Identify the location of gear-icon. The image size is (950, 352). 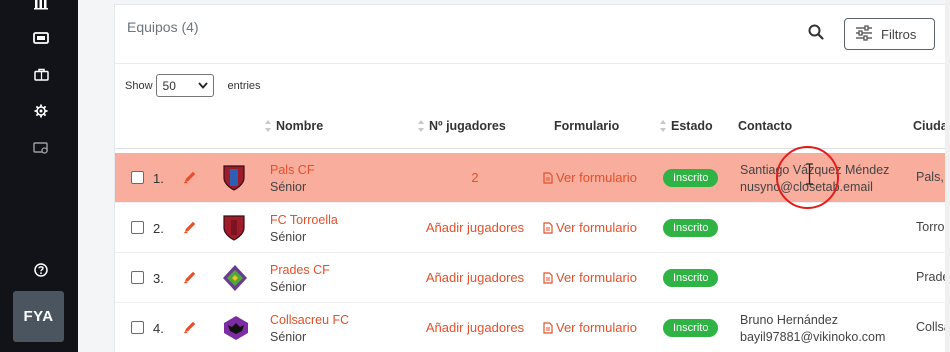
(41, 111).